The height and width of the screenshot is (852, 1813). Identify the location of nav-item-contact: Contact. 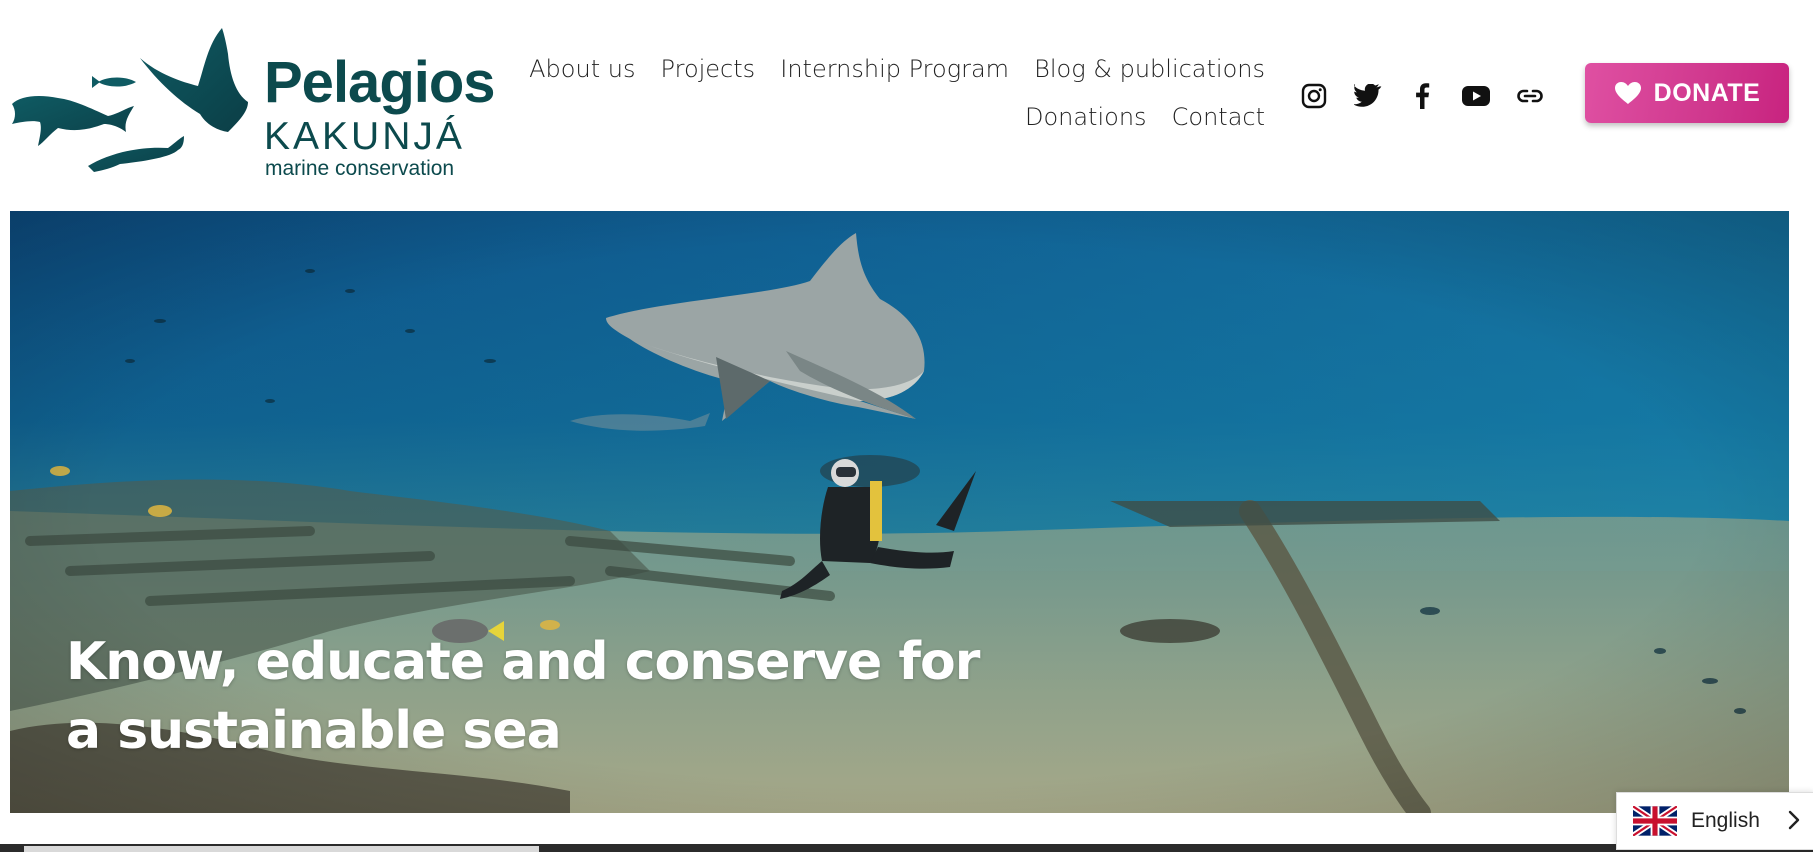
(1218, 117).